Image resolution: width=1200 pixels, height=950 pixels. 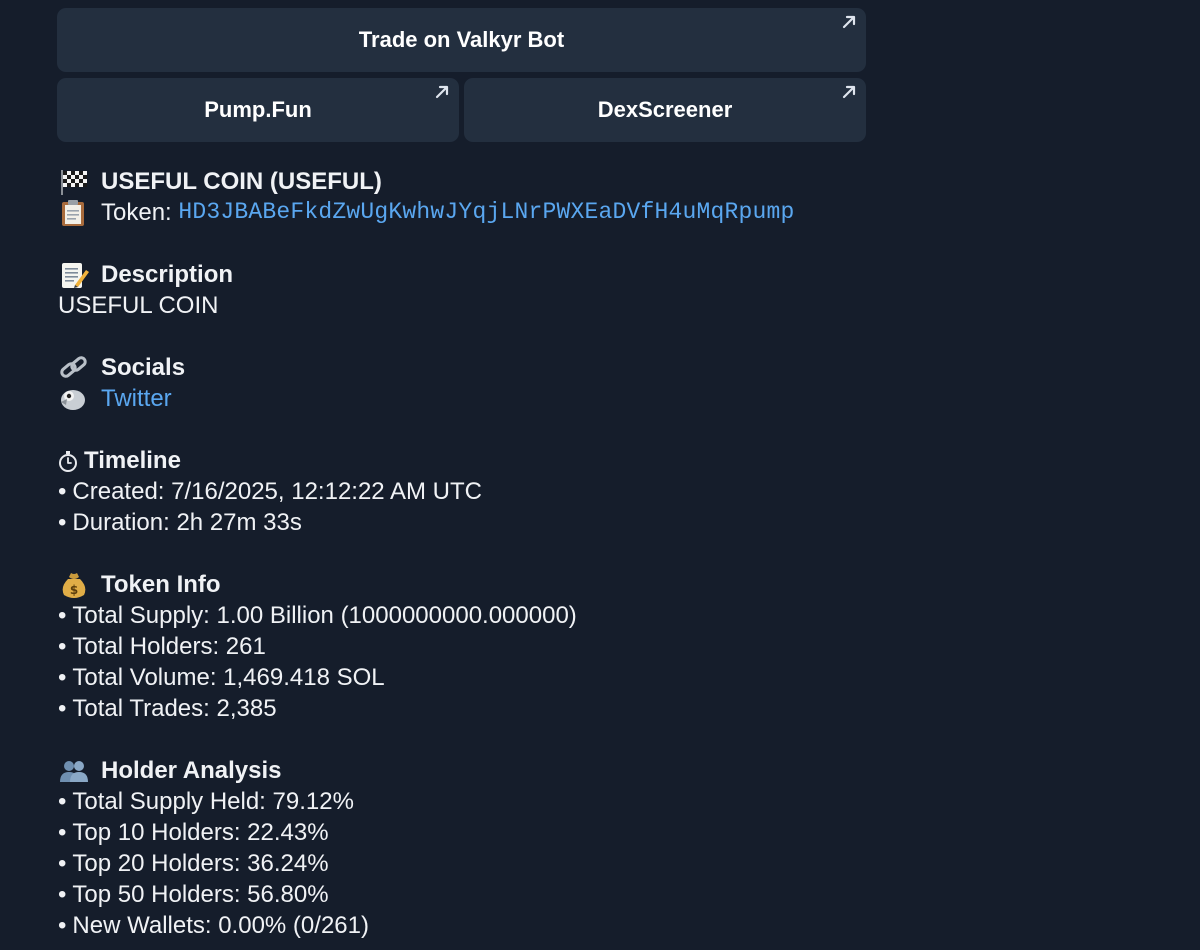 What do you see at coordinates (618, 646) in the screenshot?
I see `token-info-item: • Total Holders: 261` at bounding box center [618, 646].